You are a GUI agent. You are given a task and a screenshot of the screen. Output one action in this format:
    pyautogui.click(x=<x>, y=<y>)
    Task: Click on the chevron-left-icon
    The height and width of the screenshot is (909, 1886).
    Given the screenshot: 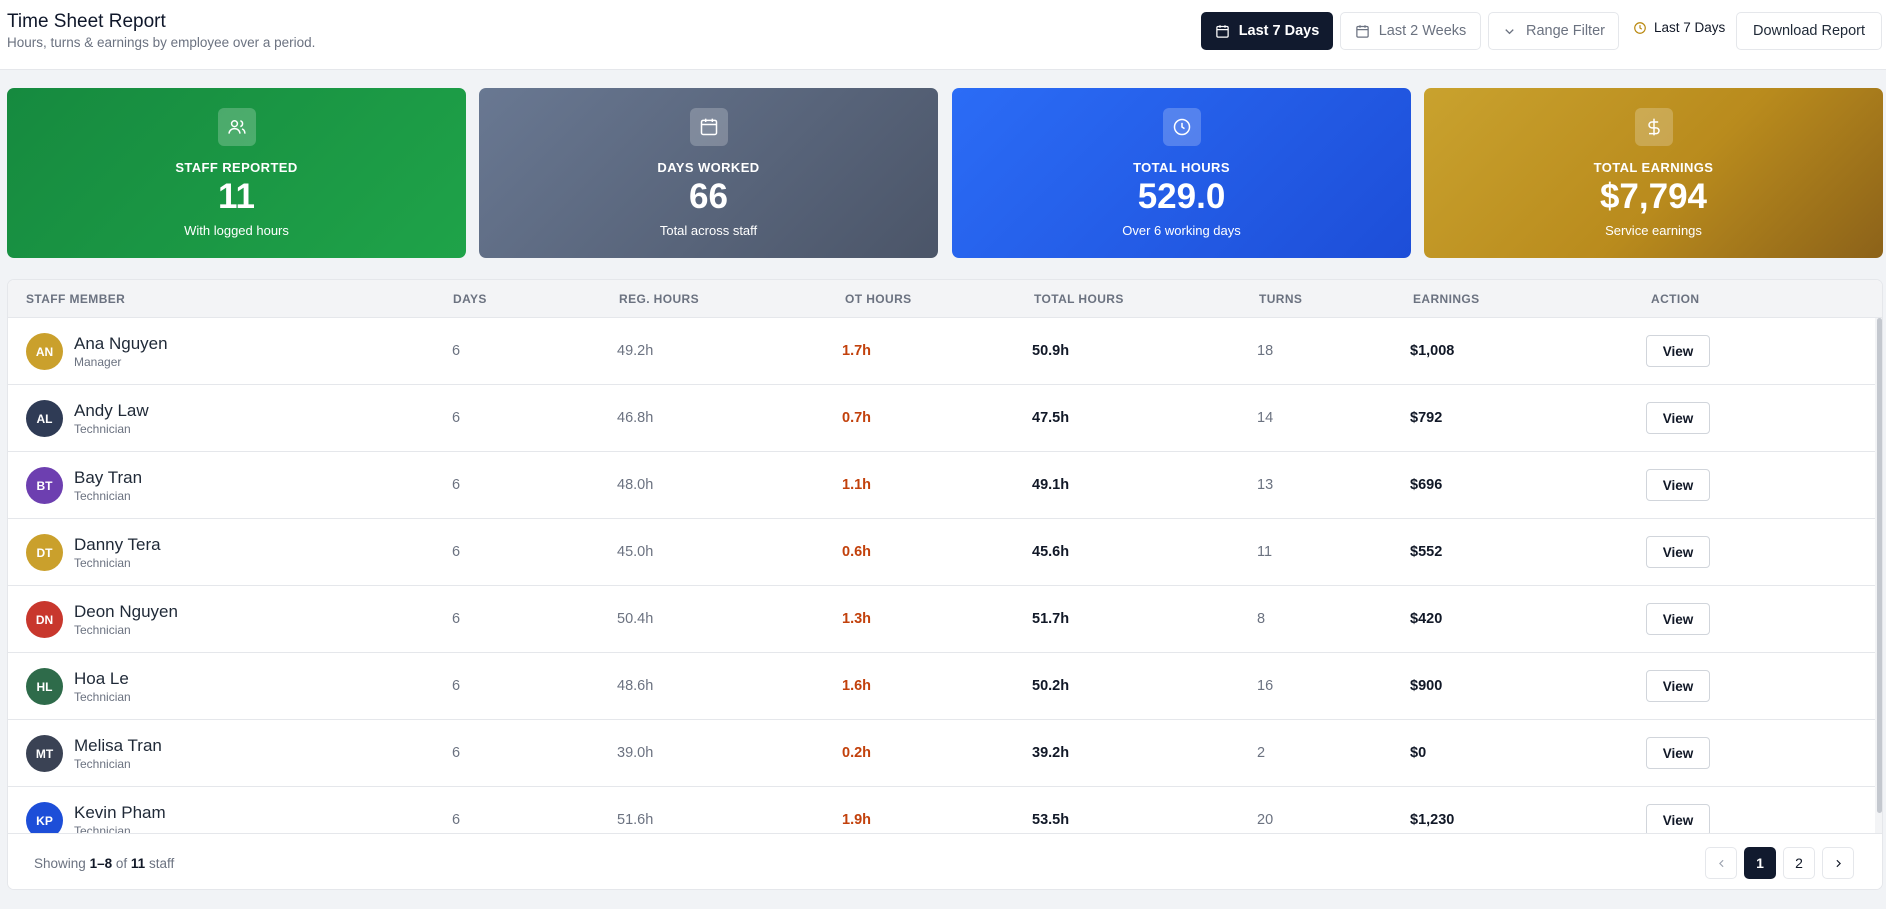 What is the action you would take?
    pyautogui.click(x=1721, y=863)
    